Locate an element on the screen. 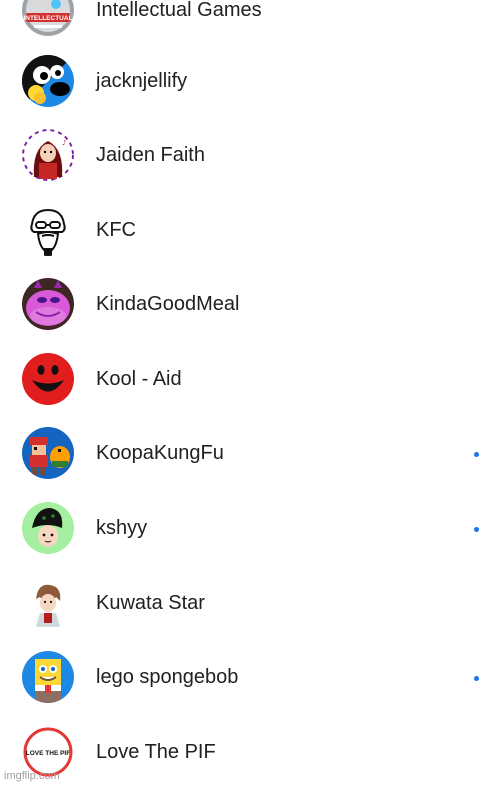 The width and height of the screenshot is (500, 789). channel-name: jacknjellify is located at coordinates (142, 81).